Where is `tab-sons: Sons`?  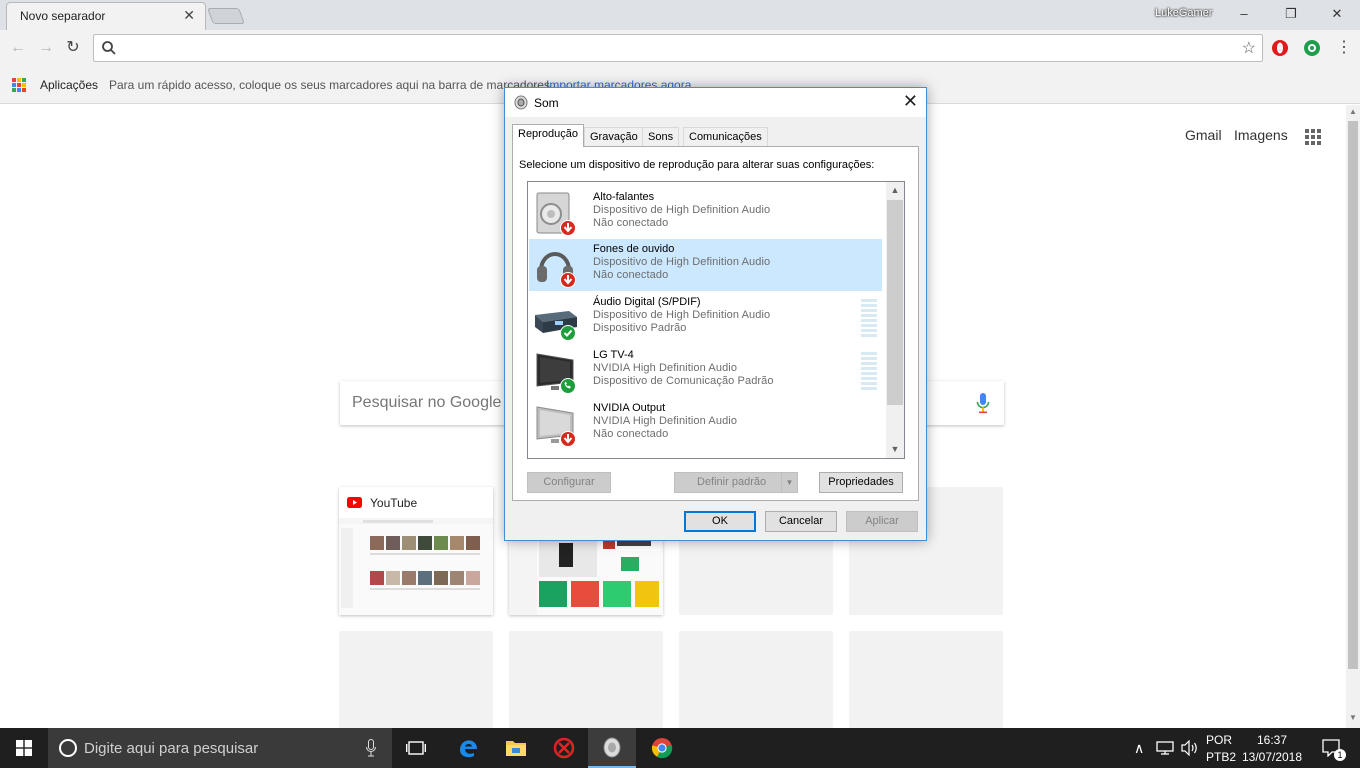
tab-sons: Sons is located at coordinates (661, 137).